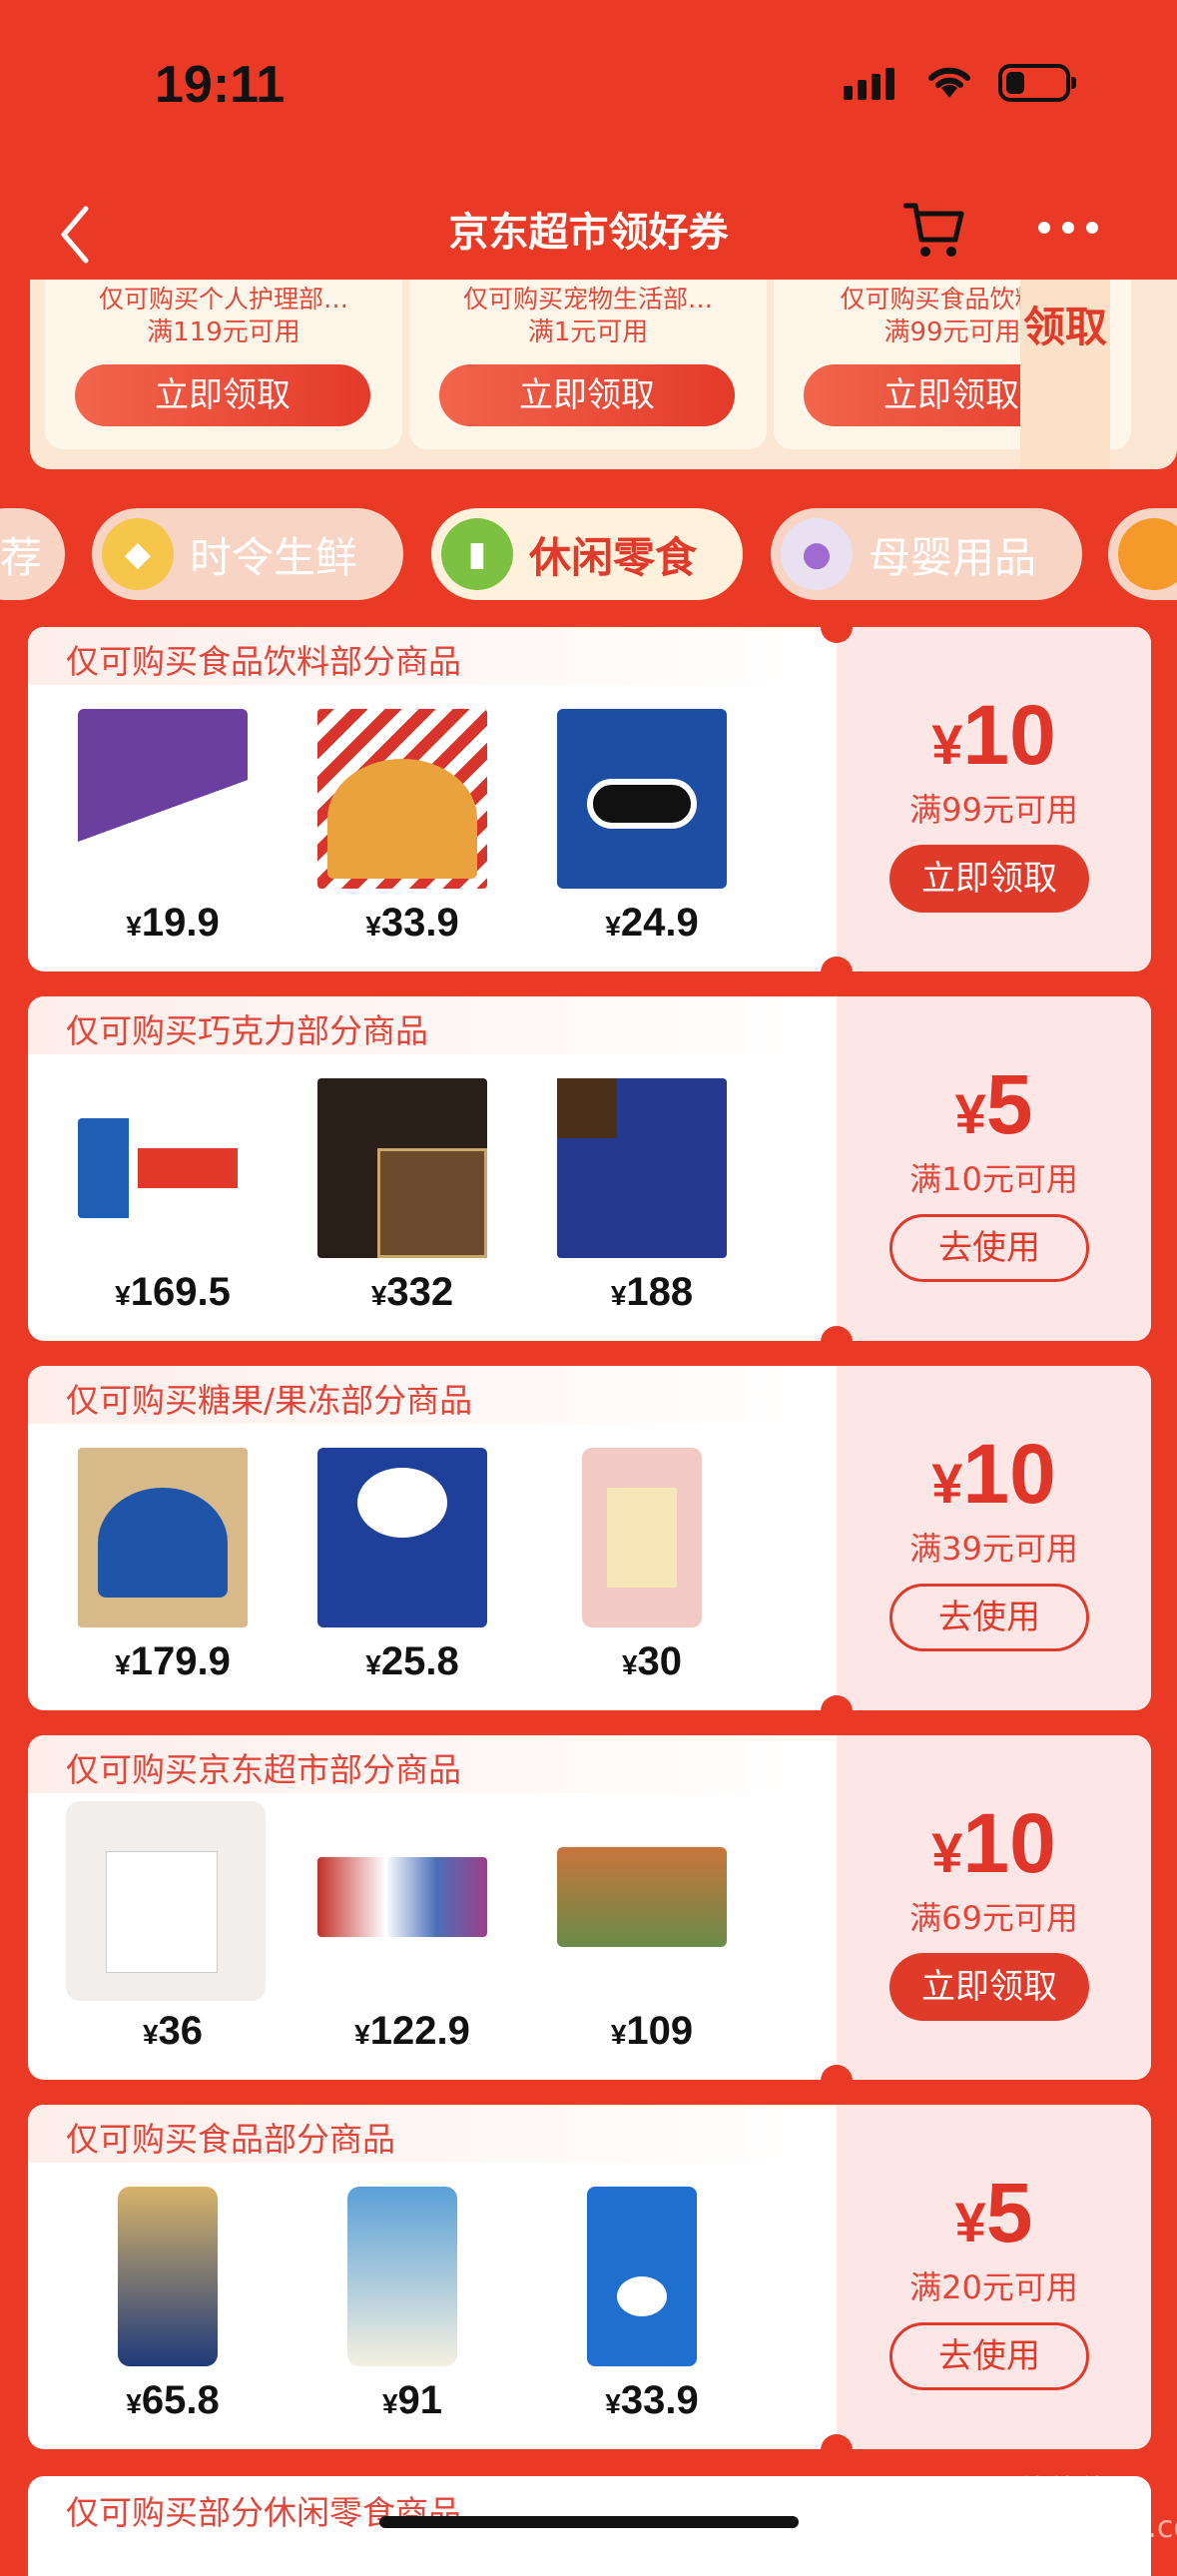 The width and height of the screenshot is (1177, 2576). Describe the element at coordinates (994, 1549) in the screenshot. I see `coupon-condition: 满39元可用` at that location.